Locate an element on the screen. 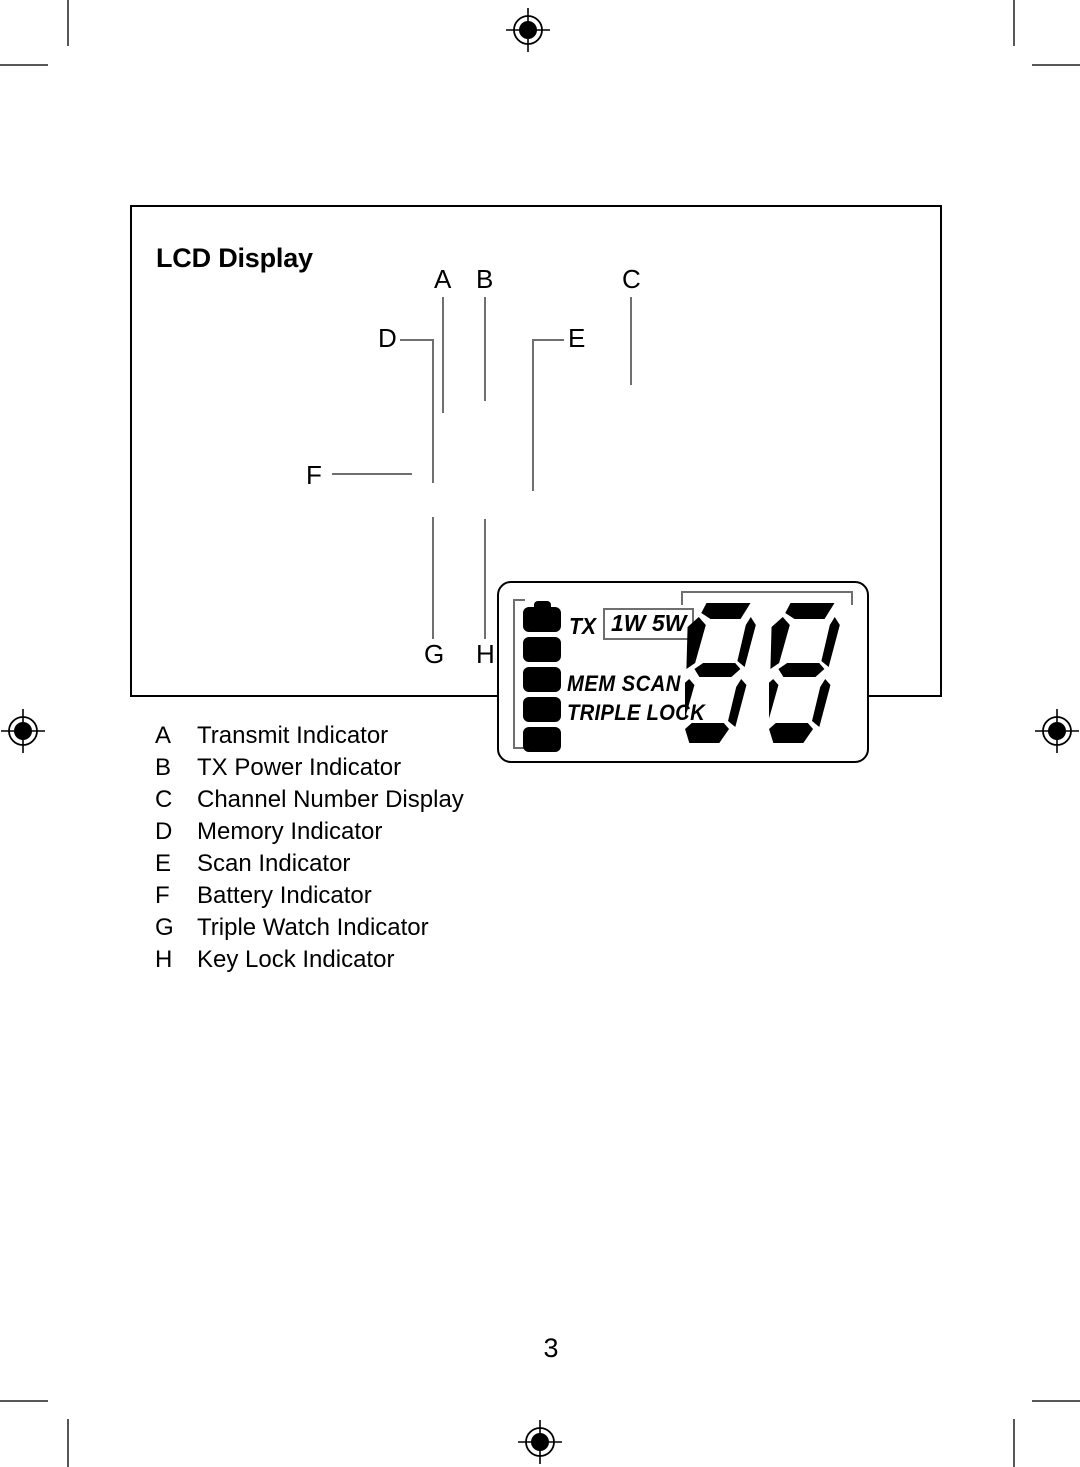 This screenshot has width=1080, height=1467. legend-row: G Triple Watch Indicator is located at coordinates (455, 930).